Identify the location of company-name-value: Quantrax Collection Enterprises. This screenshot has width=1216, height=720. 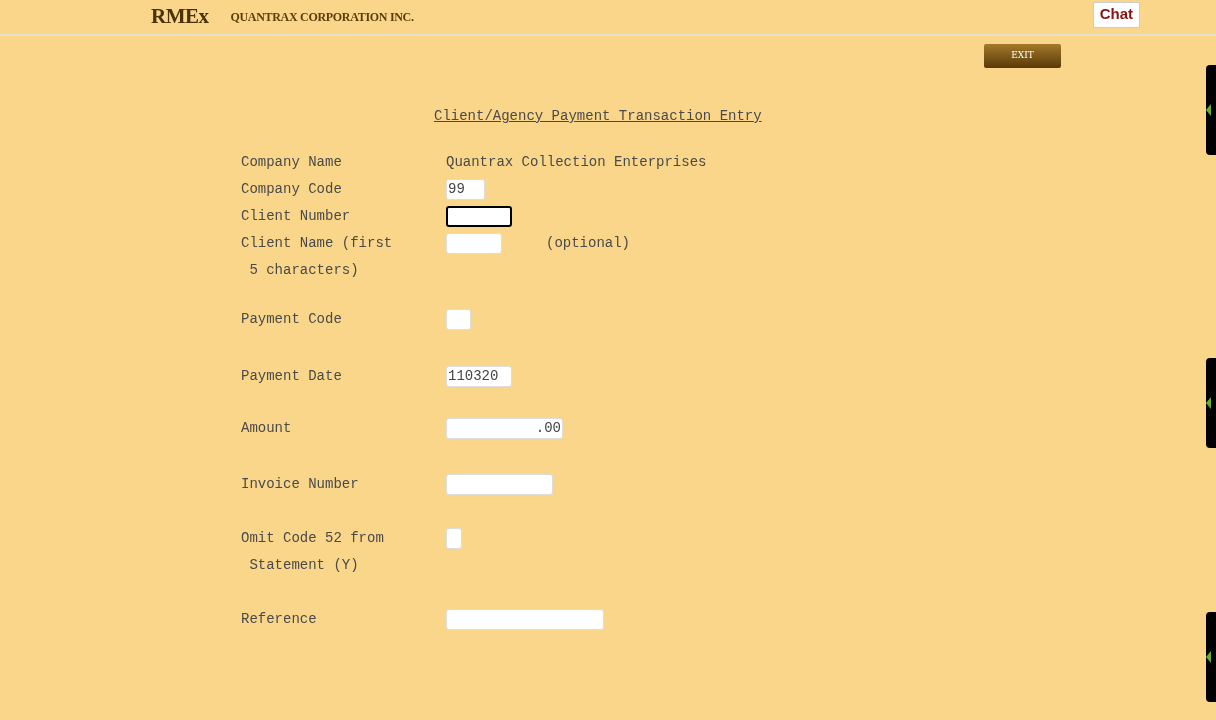
(576, 162).